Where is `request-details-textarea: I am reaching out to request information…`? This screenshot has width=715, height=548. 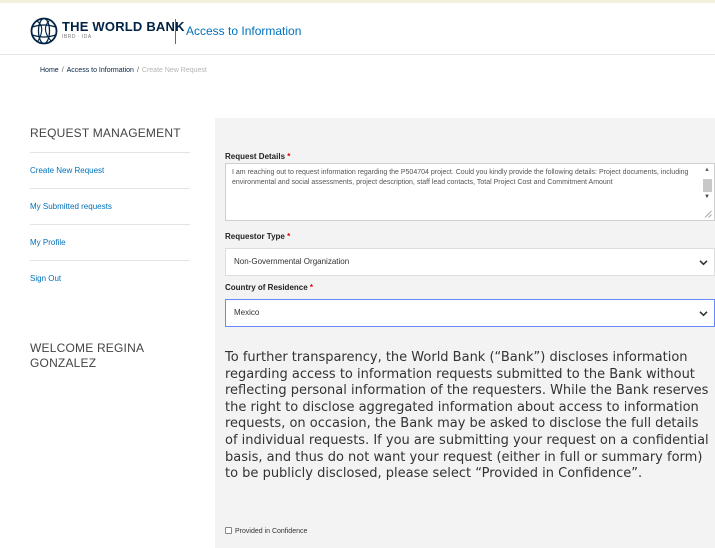
request-details-textarea: I am reaching out to request information… is located at coordinates (470, 192).